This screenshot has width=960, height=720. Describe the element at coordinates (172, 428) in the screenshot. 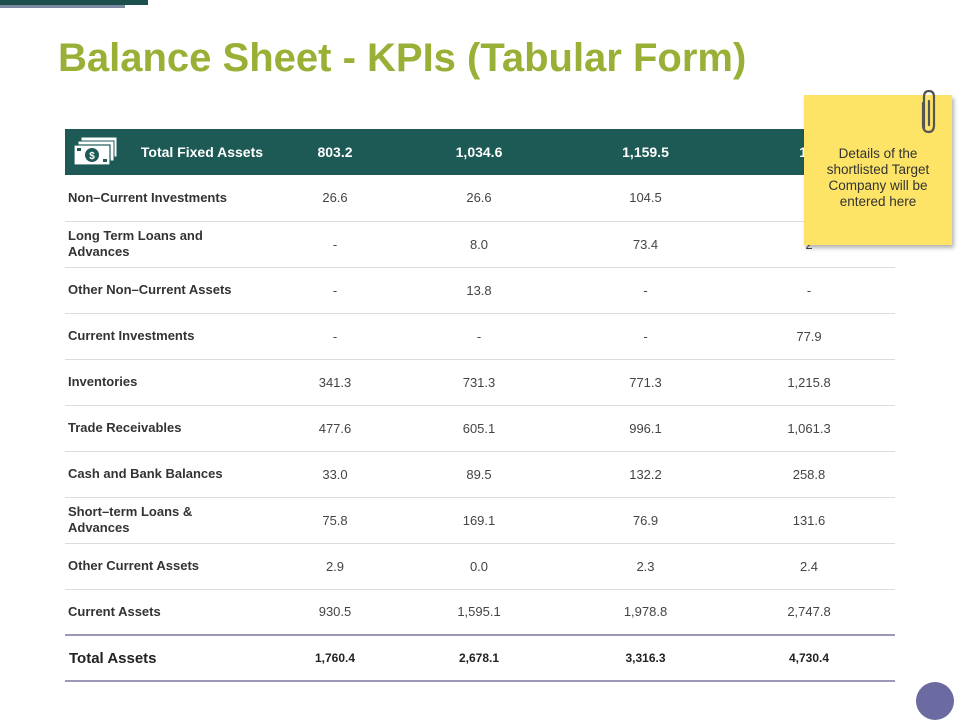

I see `row-label: Trade Receivables` at that location.